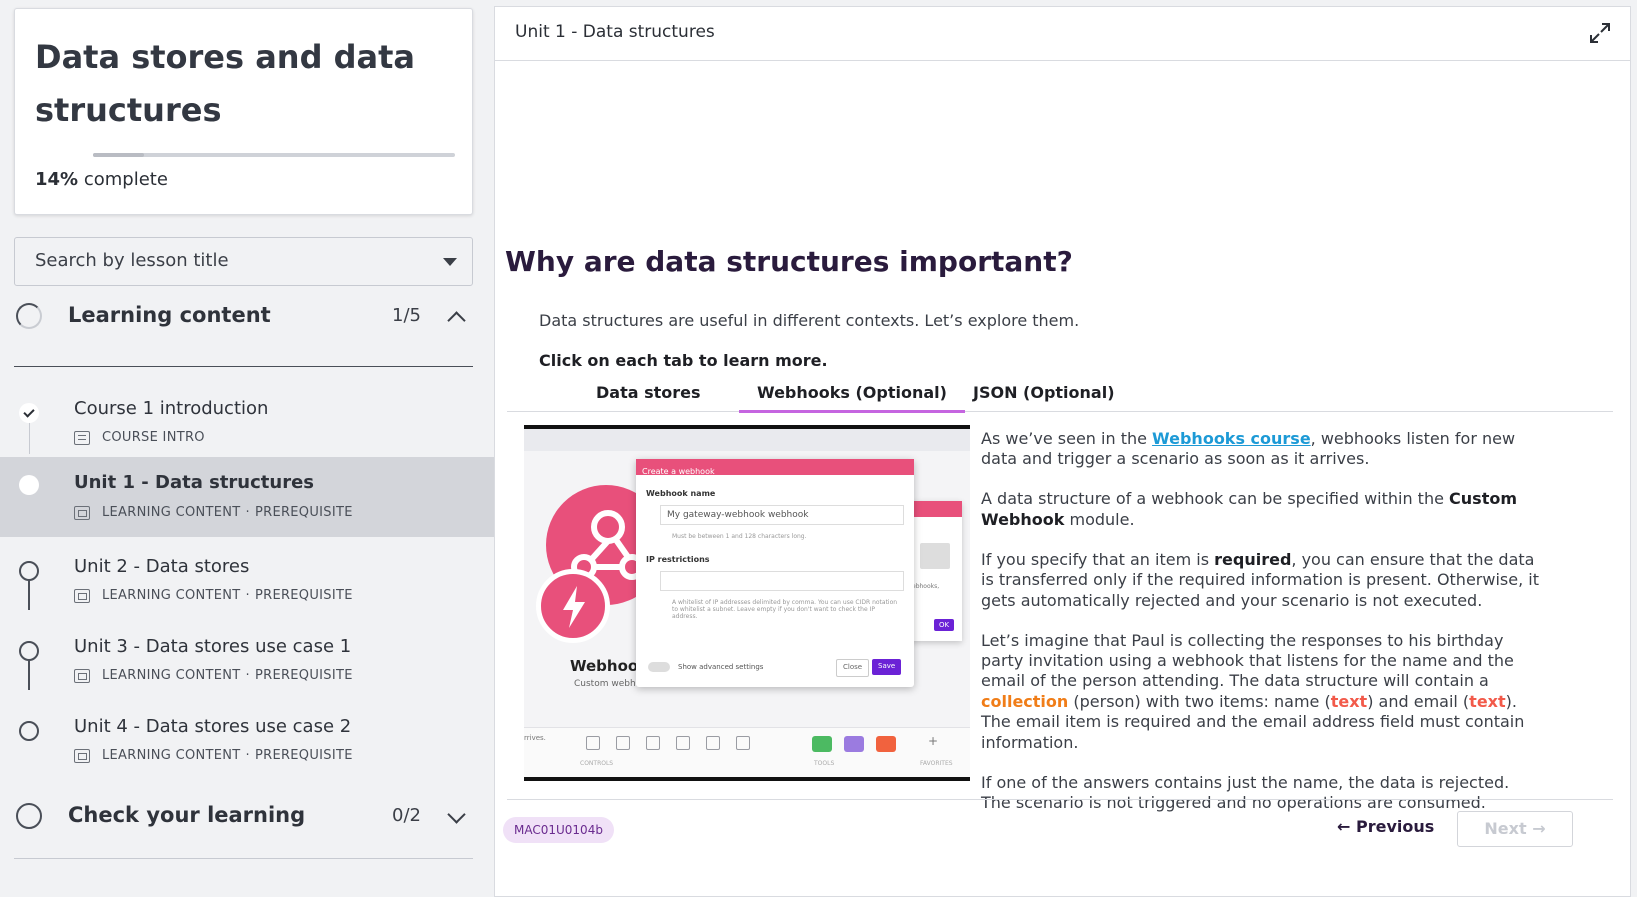  What do you see at coordinates (1098, 559) in the screenshot?
I see `text-run: If you specify that an item is` at bounding box center [1098, 559].